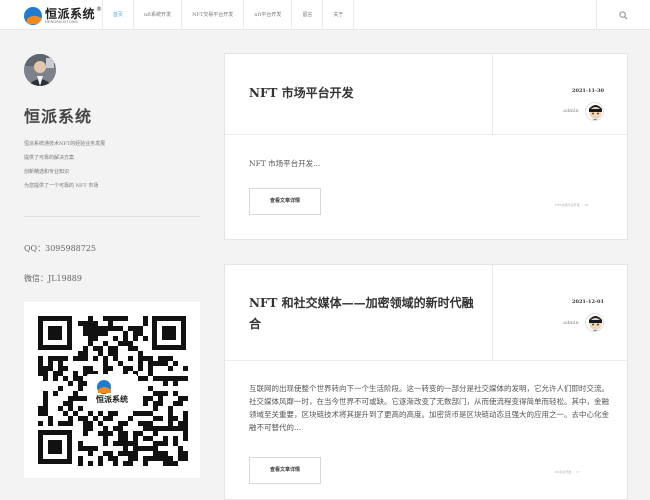  I want to click on motto-line: 创新精选和专业知识, so click(47, 172).